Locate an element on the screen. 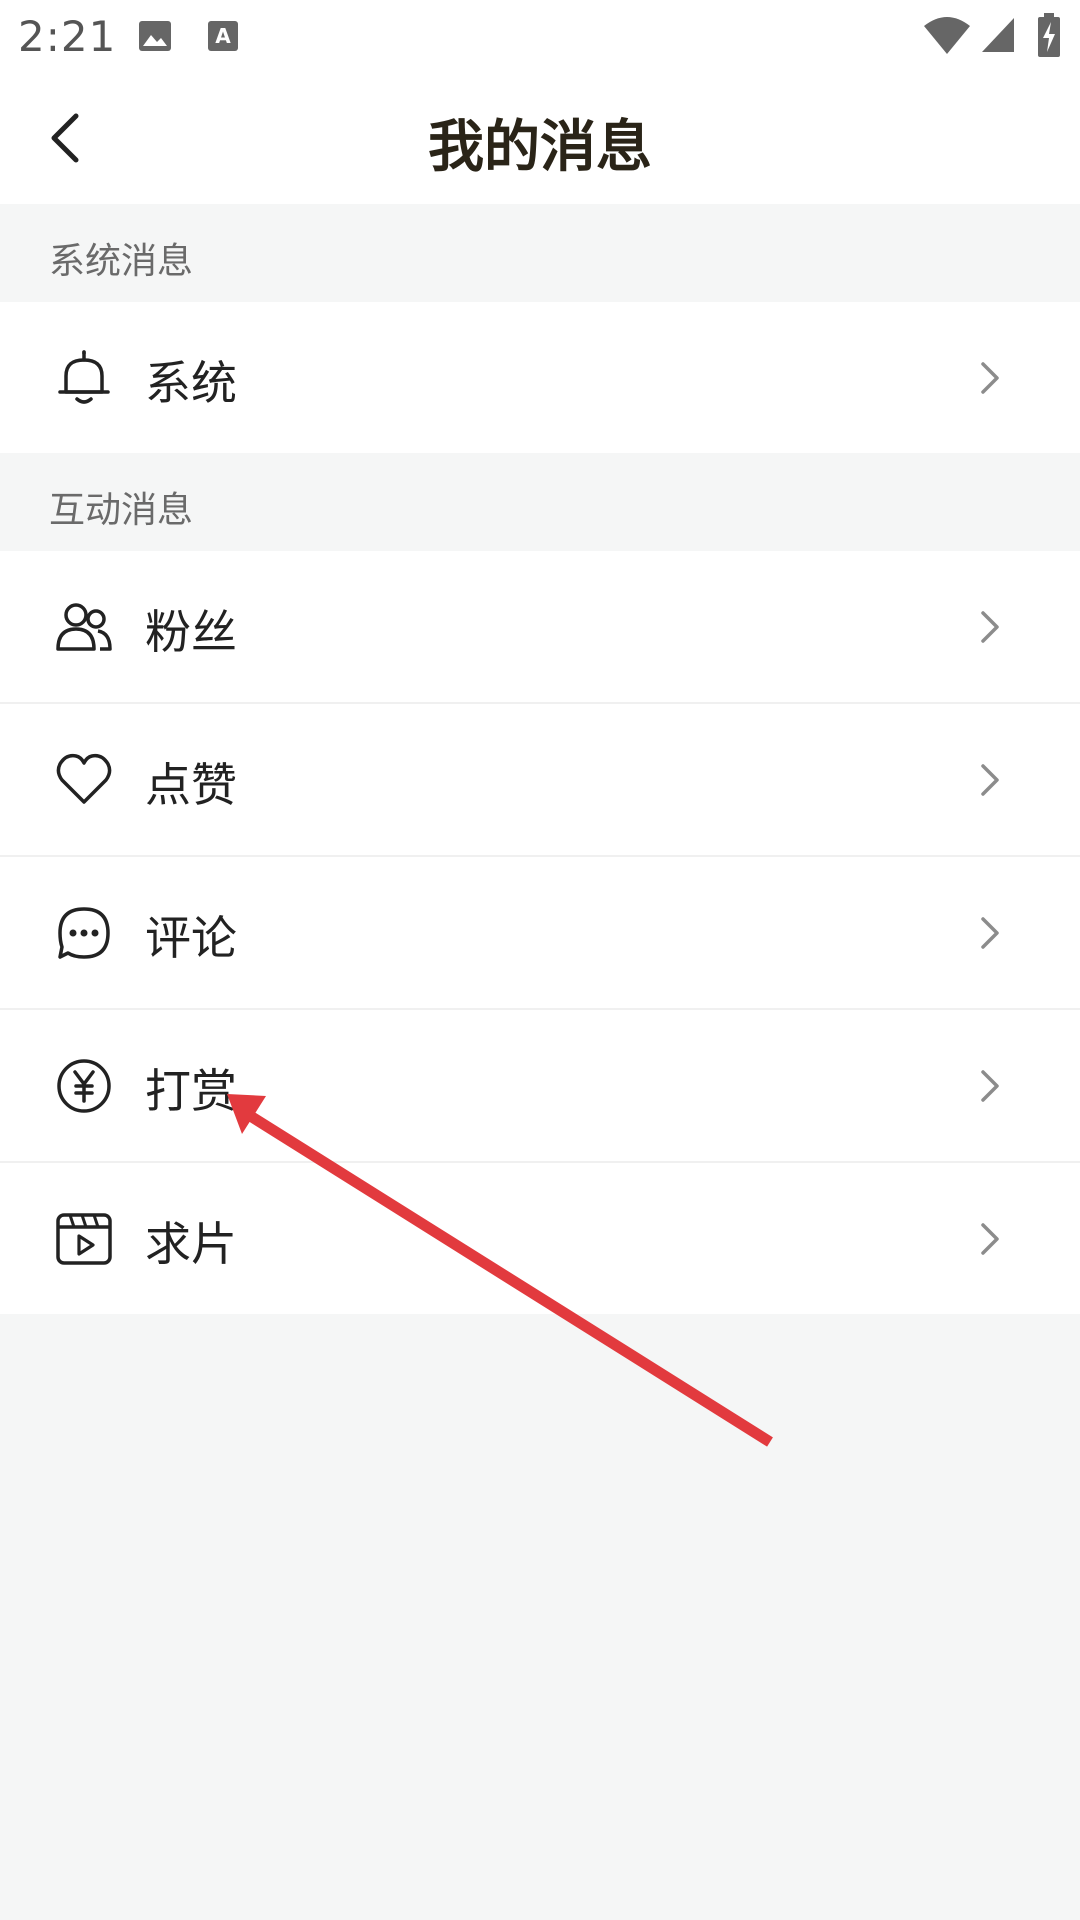 This screenshot has width=1080, height=1920. item-label: 求片 is located at coordinates (191, 1244).